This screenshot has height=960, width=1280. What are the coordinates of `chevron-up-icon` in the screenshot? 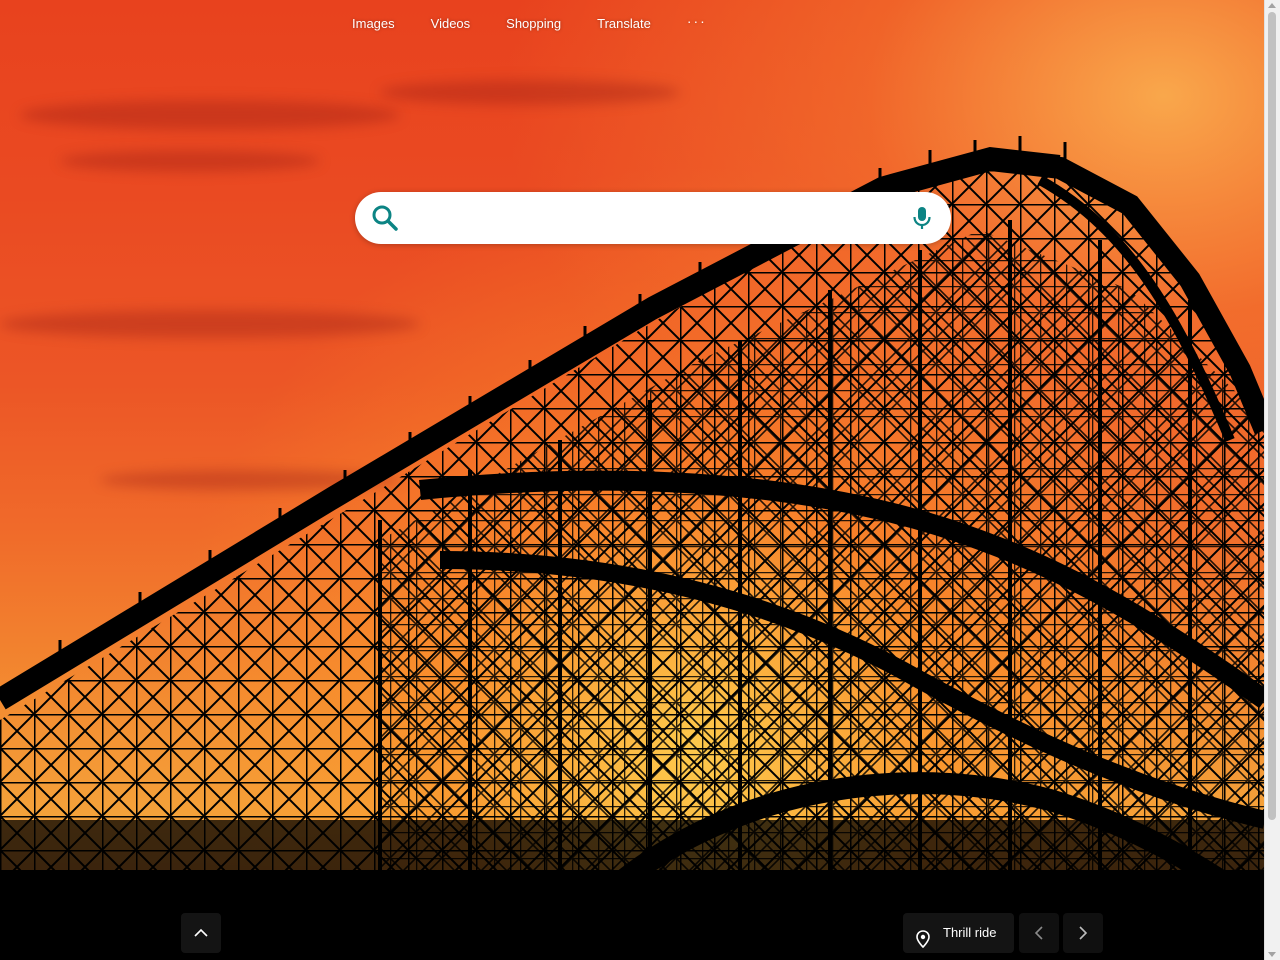 It's located at (201, 932).